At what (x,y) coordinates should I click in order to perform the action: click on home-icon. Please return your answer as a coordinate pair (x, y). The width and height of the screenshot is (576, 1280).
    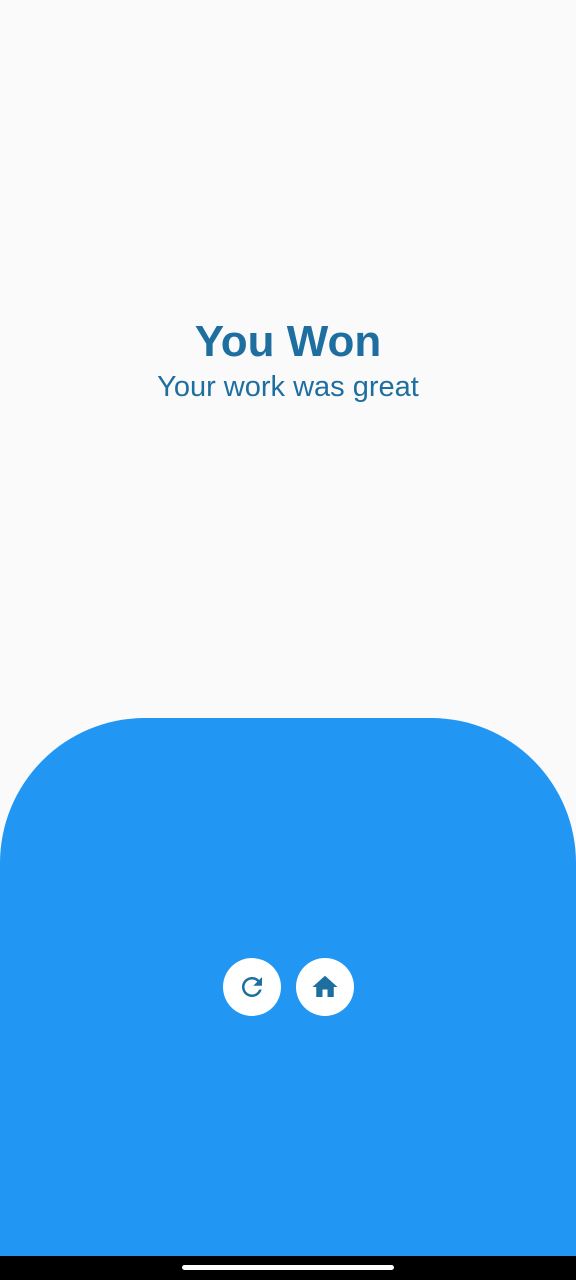
    Looking at the image, I should click on (324, 986).